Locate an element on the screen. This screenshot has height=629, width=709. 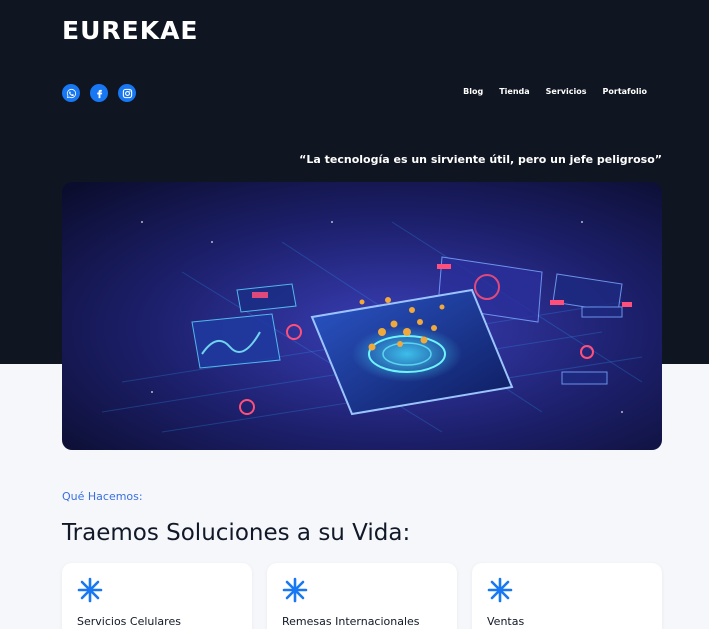
main-nav: Blog Tienda Servicios Portafolio is located at coordinates (555, 91).